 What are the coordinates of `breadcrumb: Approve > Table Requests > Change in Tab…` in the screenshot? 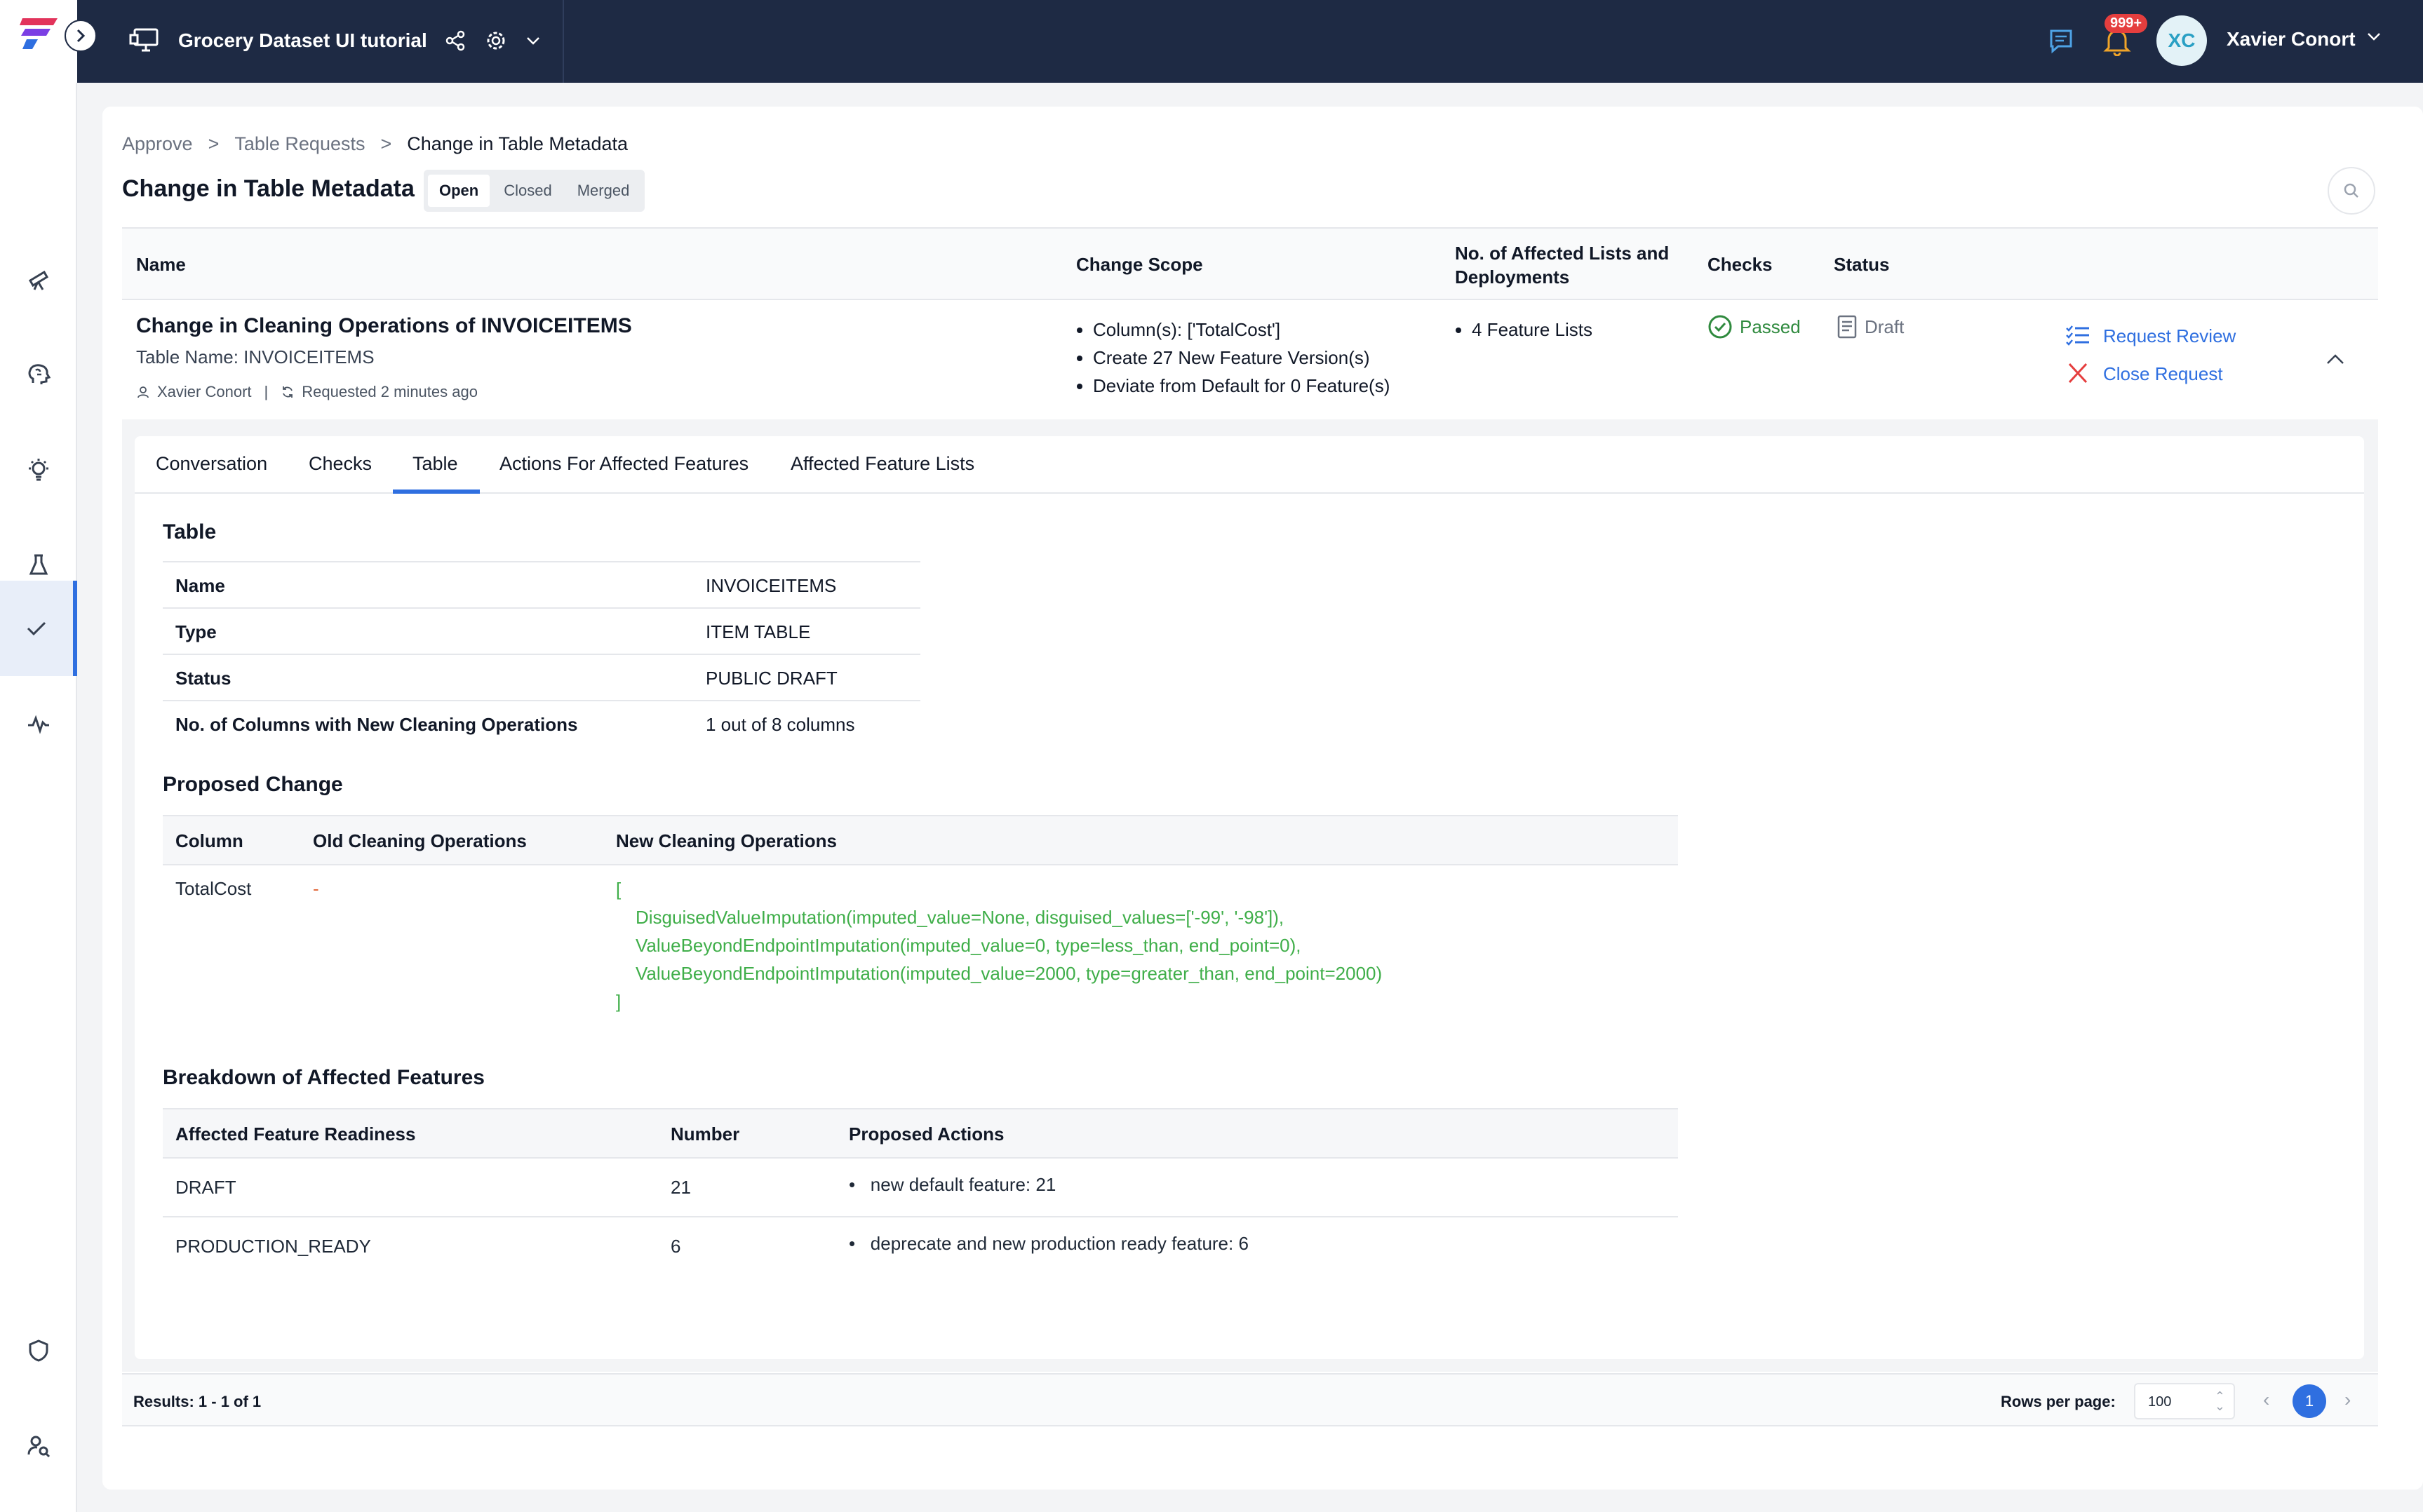 It's located at (375, 144).